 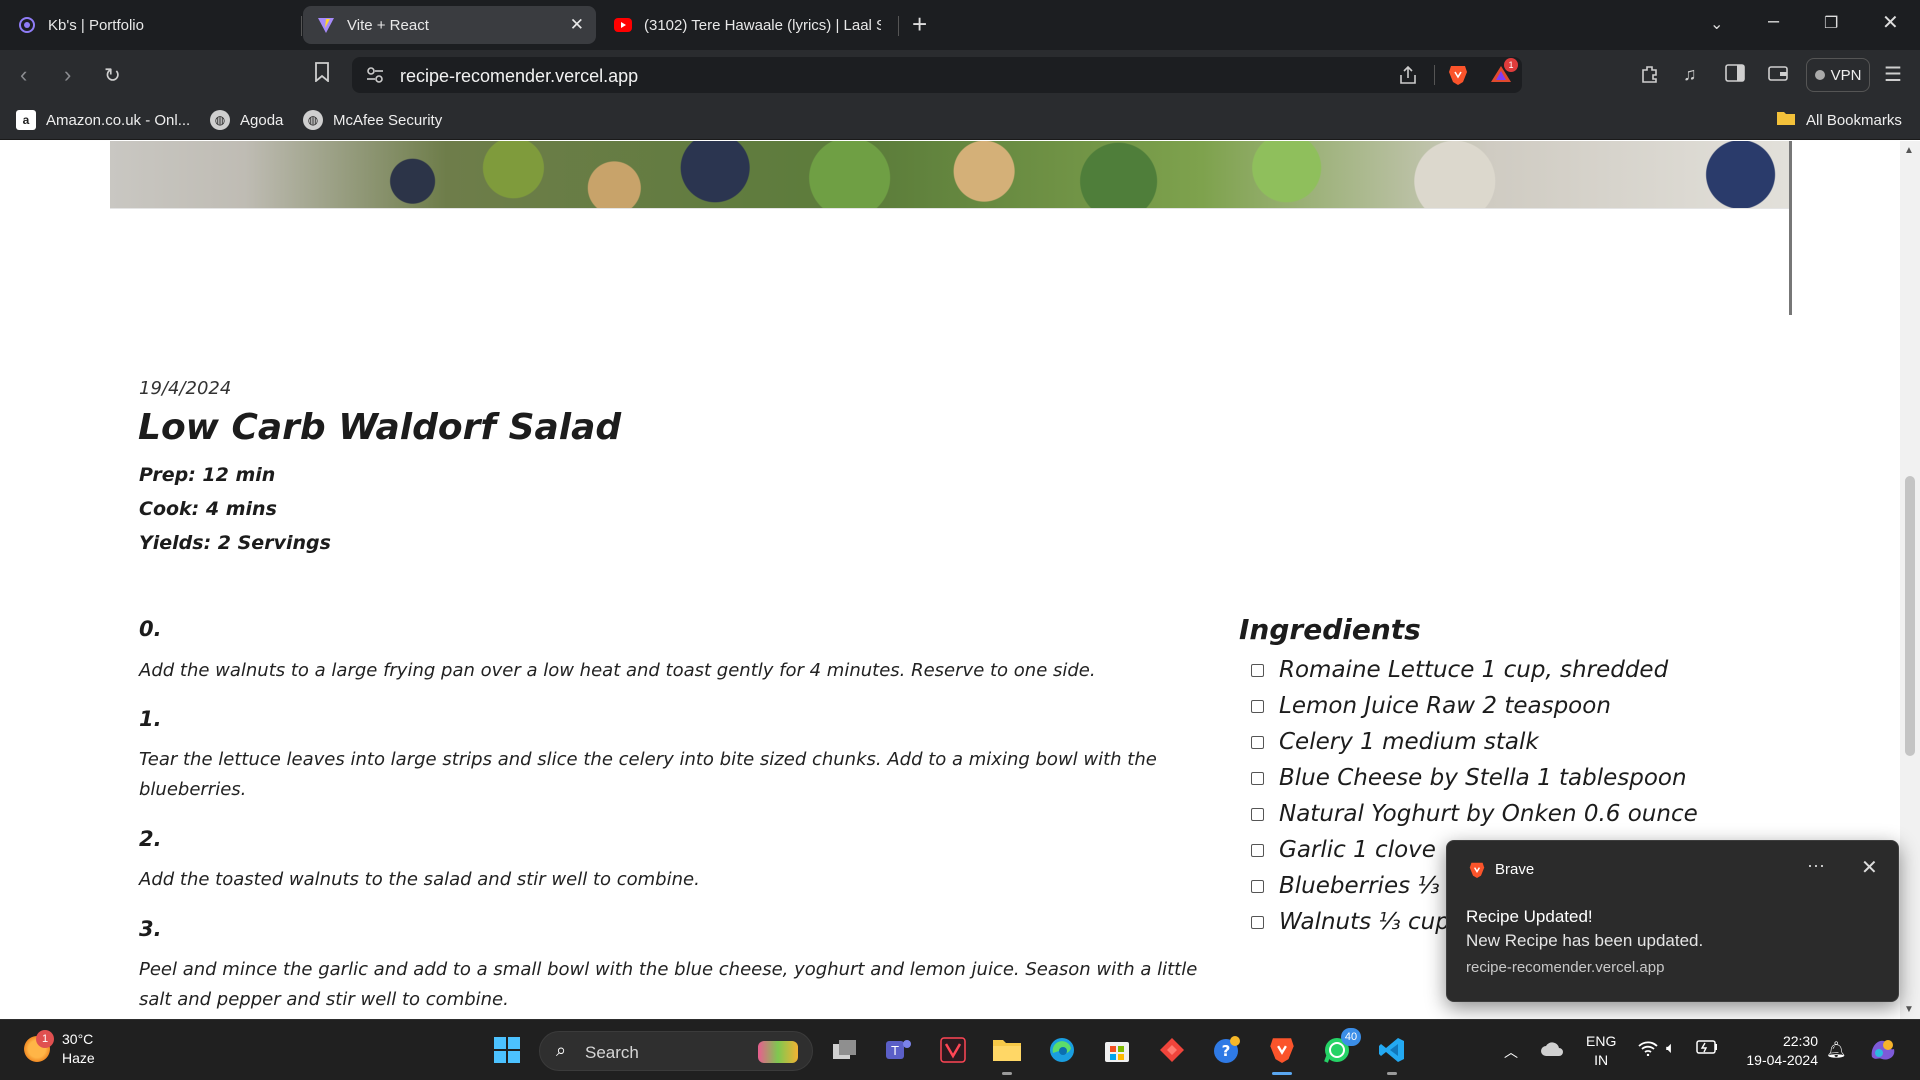 I want to click on whatsapp-badge: 40, so click(x=1351, y=1037).